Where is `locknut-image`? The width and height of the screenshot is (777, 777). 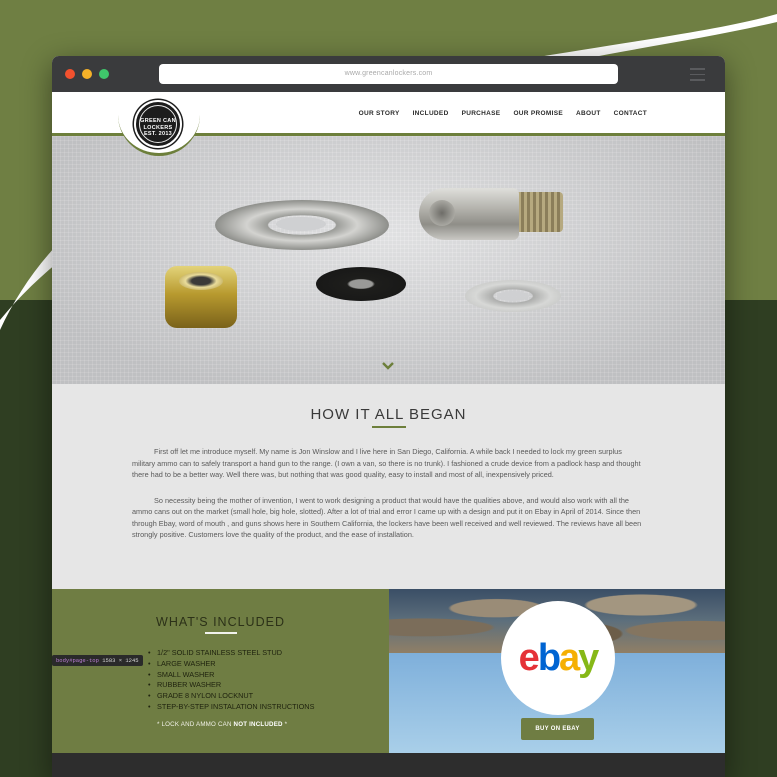
locknut-image is located at coordinates (201, 297).